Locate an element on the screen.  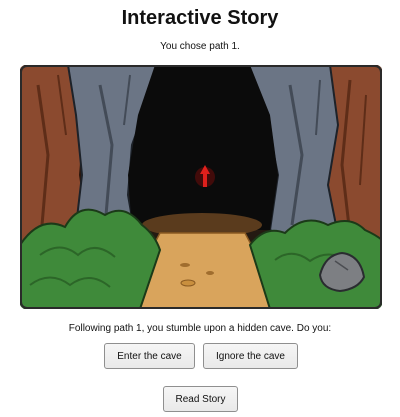
cave-mouth is located at coordinates (203, 147).